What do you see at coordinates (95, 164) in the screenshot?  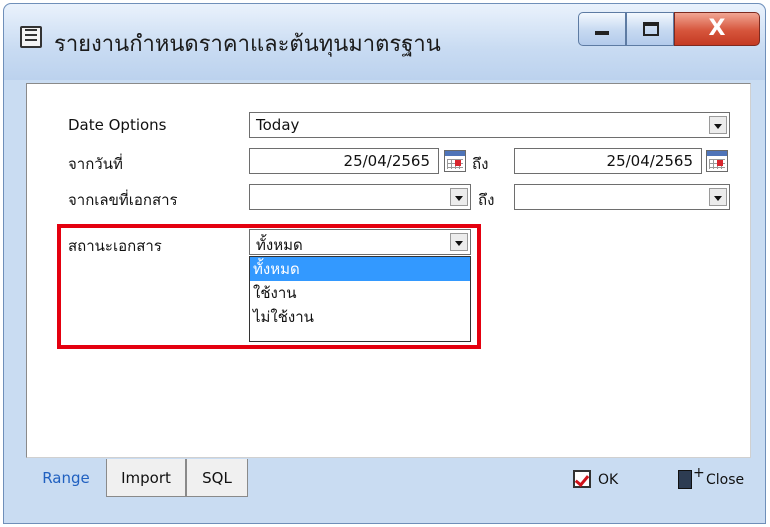 I see `from-date-label: จากวันที่` at bounding box center [95, 164].